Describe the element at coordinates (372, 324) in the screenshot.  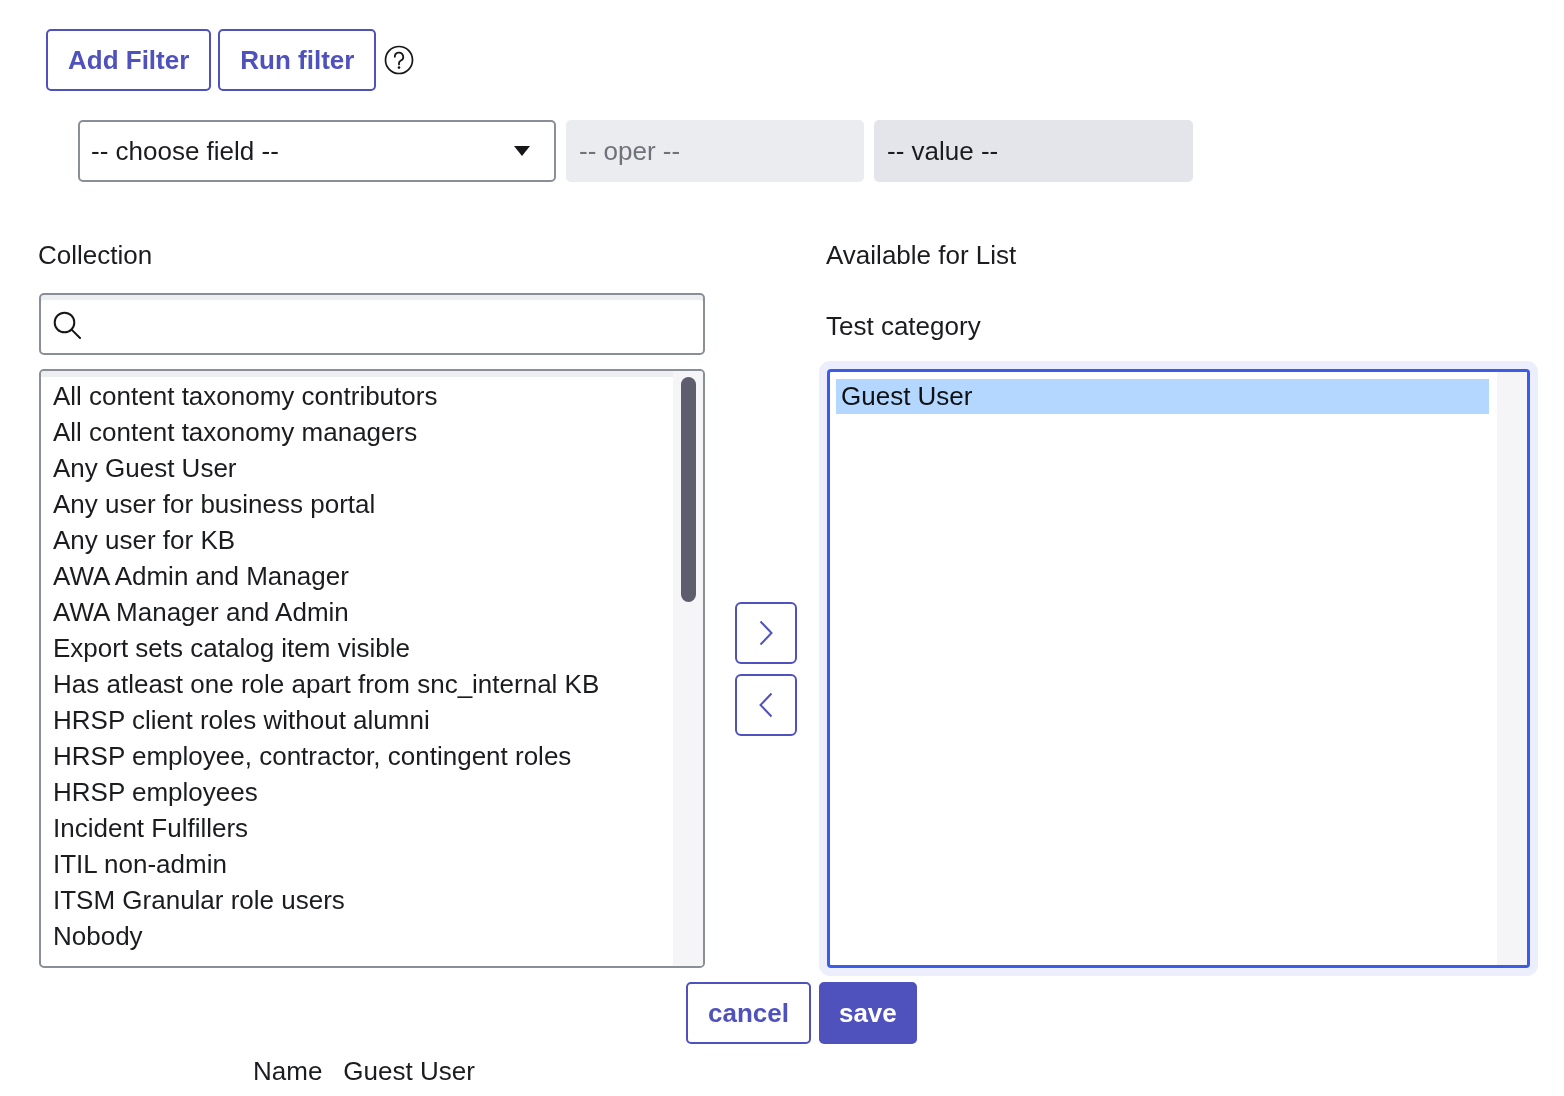
I see `search-field` at that location.